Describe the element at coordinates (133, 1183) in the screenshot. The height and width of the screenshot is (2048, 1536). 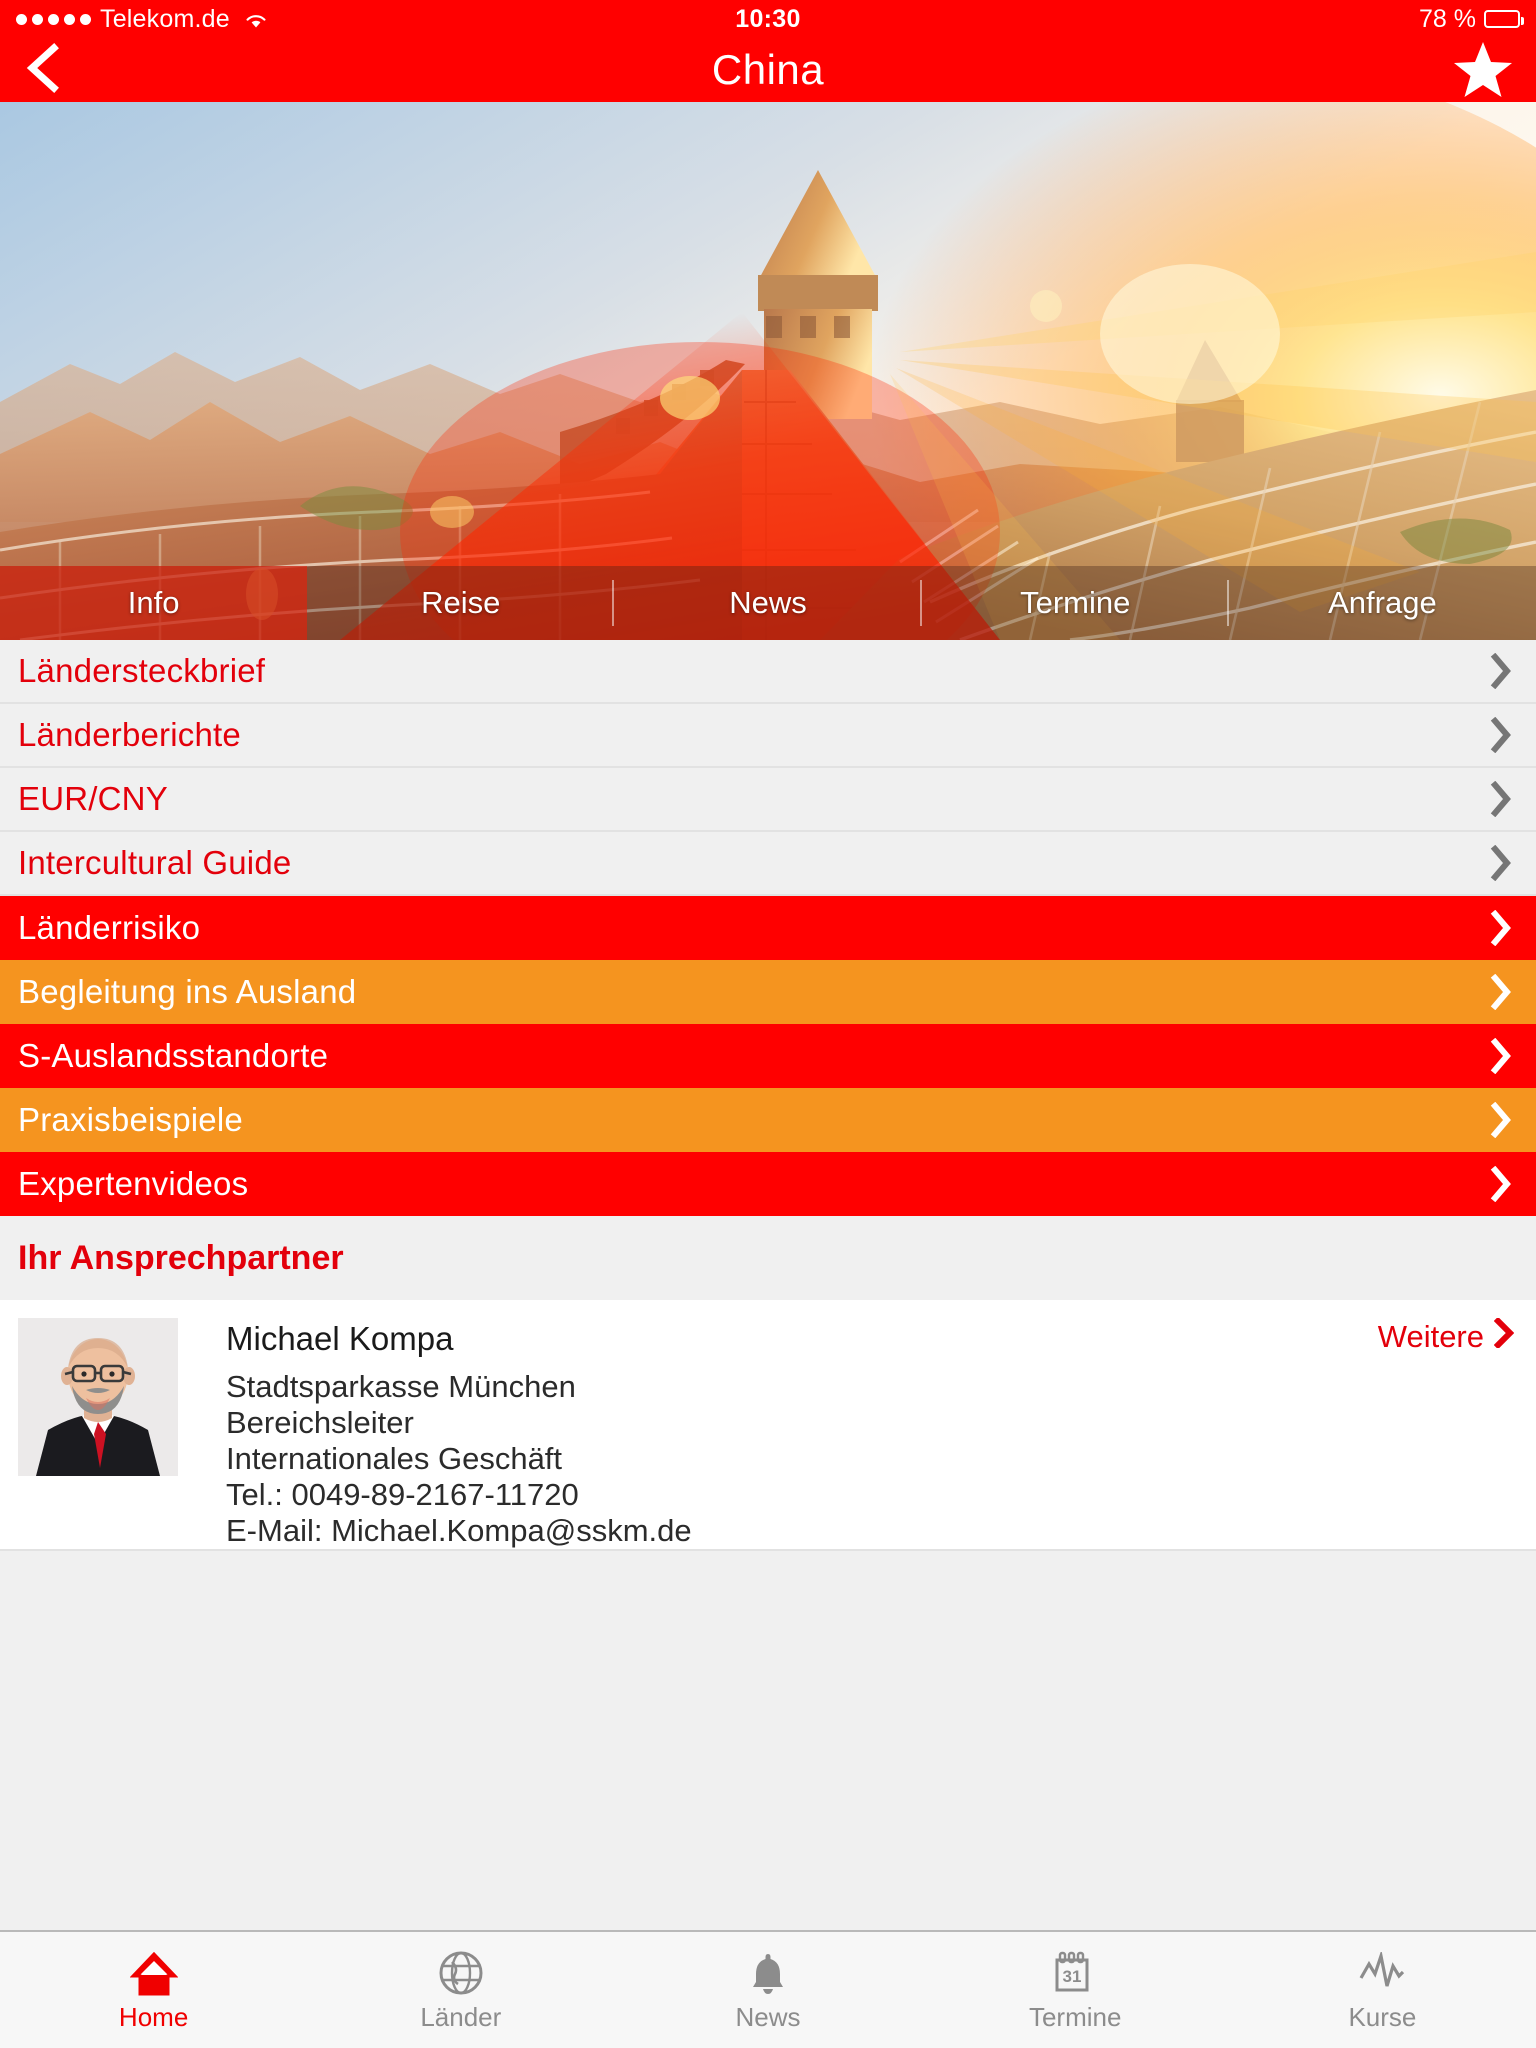
I see `menu-row-label: Expertenvideos` at that location.